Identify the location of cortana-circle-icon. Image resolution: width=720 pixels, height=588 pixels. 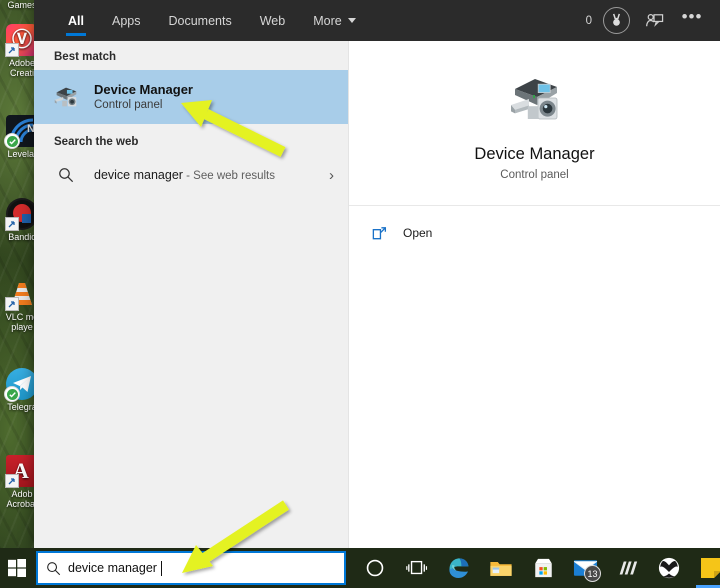
(375, 568).